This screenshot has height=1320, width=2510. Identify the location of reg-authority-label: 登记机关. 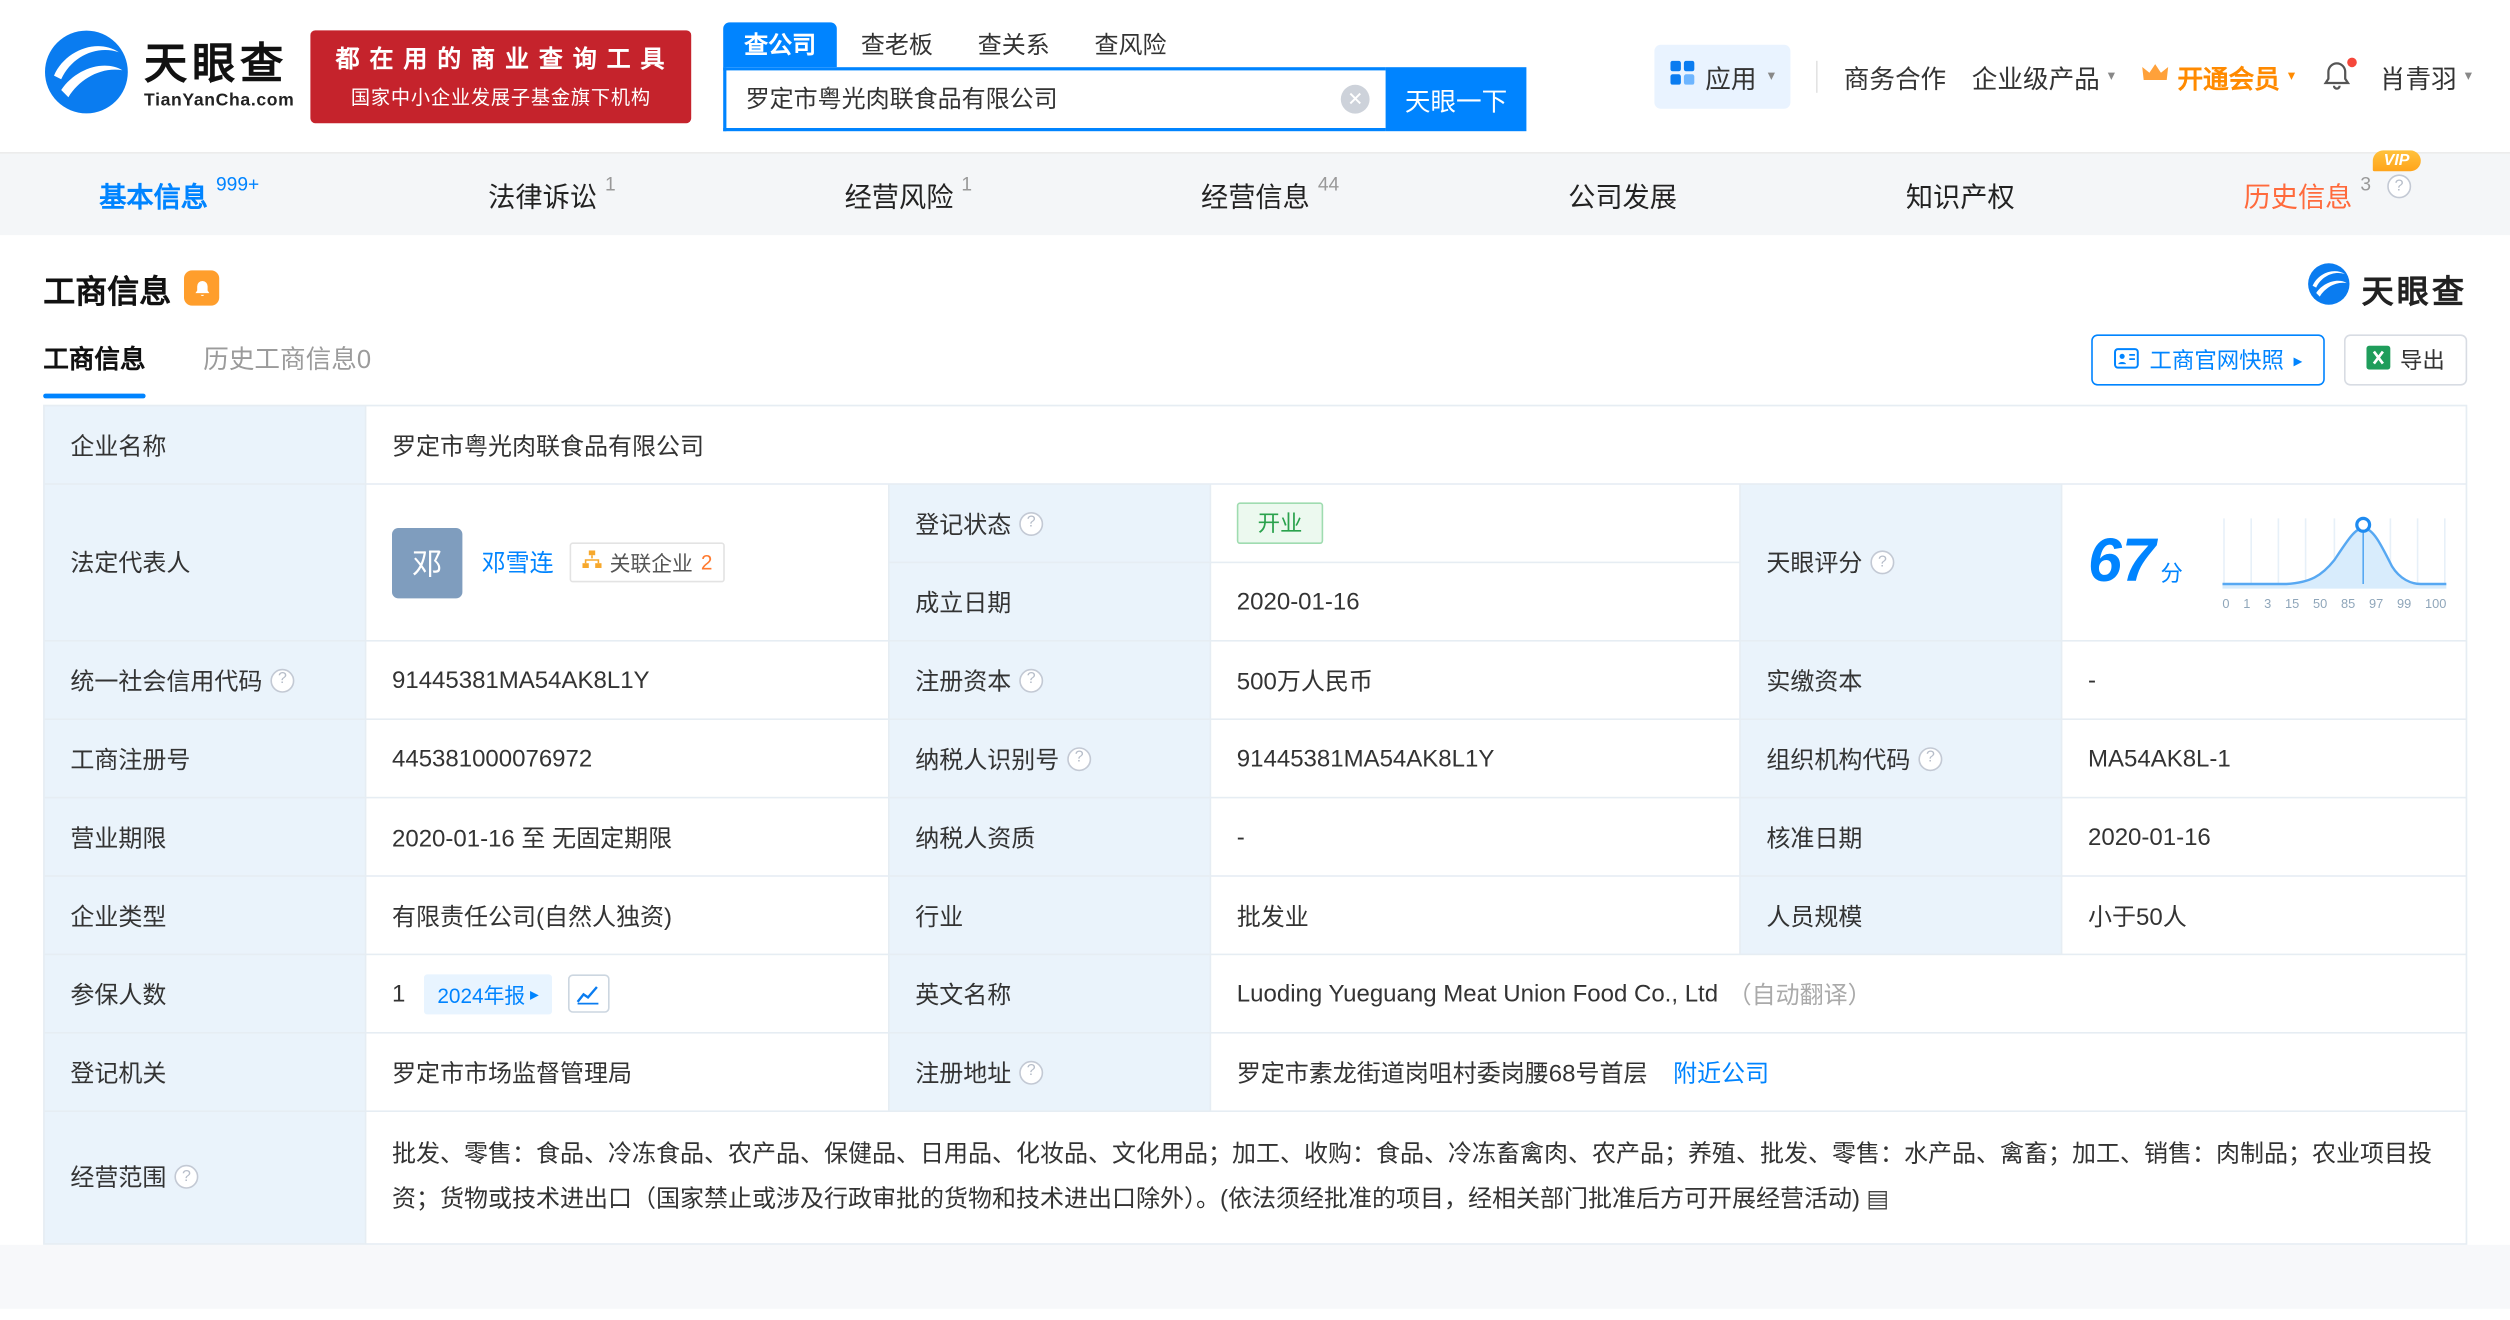
(204, 1072).